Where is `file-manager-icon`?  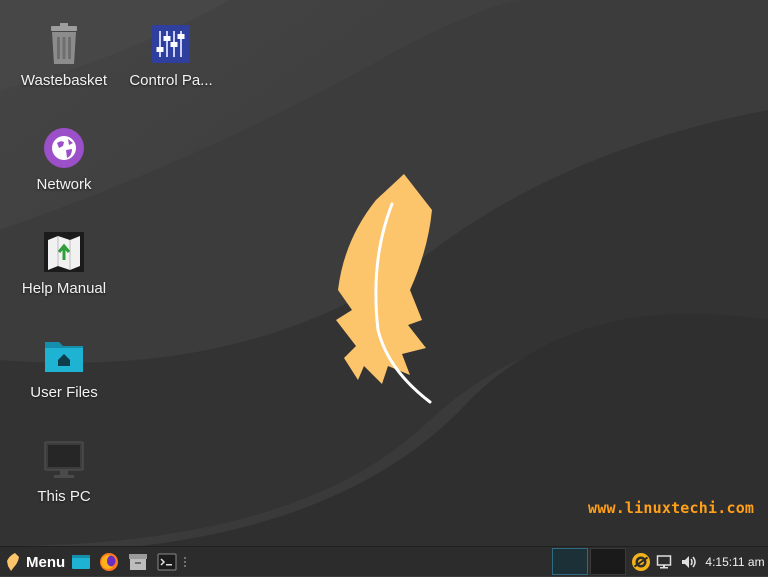
file-manager-icon is located at coordinates (81, 562).